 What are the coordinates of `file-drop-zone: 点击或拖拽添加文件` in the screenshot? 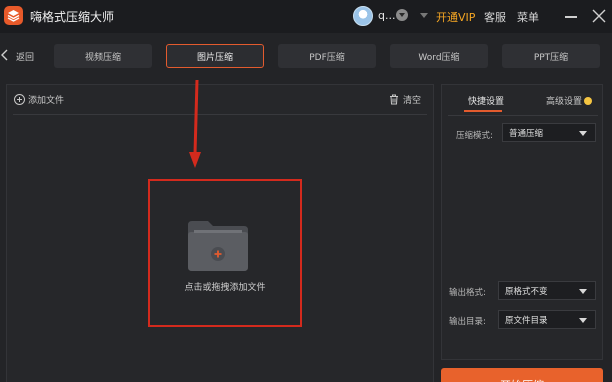 It's located at (225, 253).